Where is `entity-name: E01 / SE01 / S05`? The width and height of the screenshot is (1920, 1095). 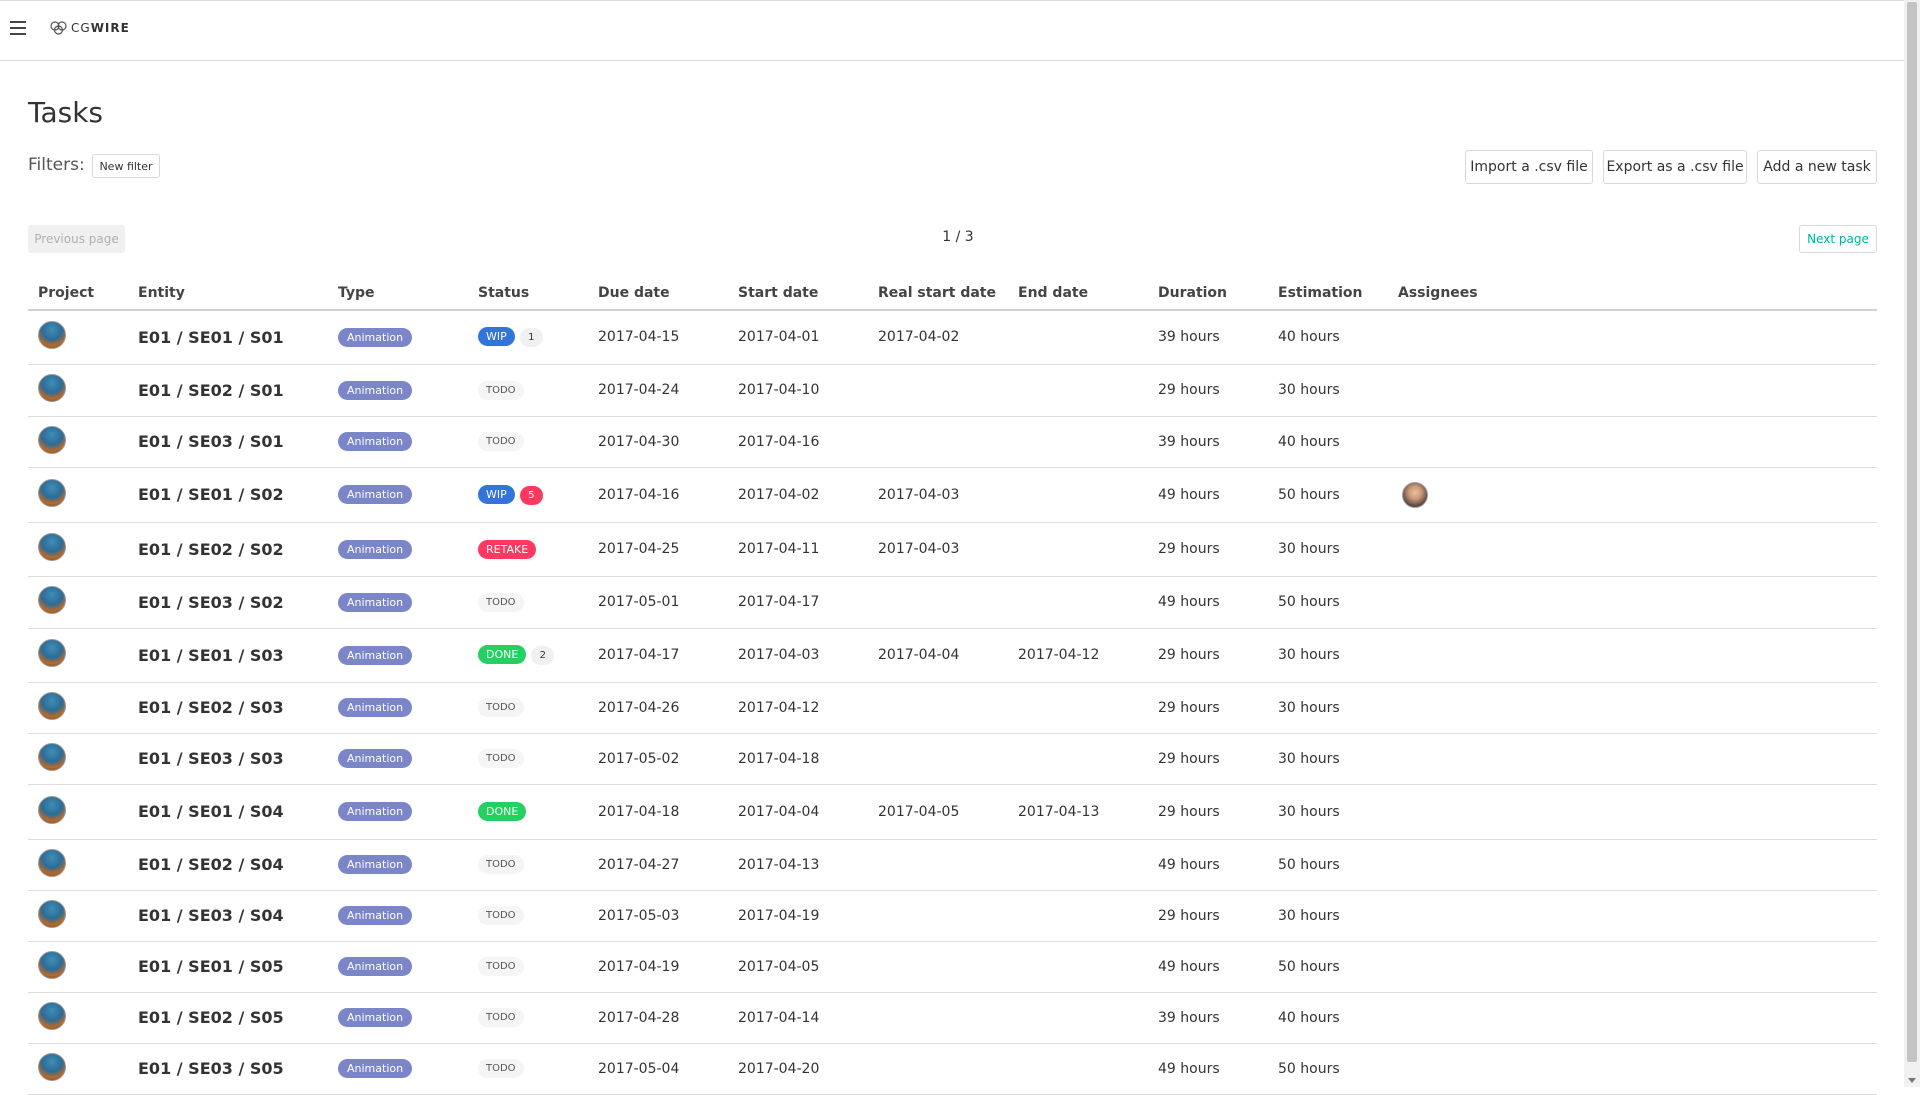
entity-name: E01 / SE01 / S05 is located at coordinates (211, 966).